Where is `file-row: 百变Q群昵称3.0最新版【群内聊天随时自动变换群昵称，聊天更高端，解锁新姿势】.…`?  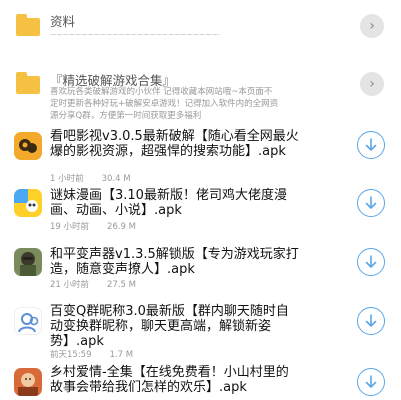
file-row: 百变Q群昵称3.0最新版【群内聊天随时自动变换群昵称，聊天更高端，解锁新姿势】.… is located at coordinates (200, 332).